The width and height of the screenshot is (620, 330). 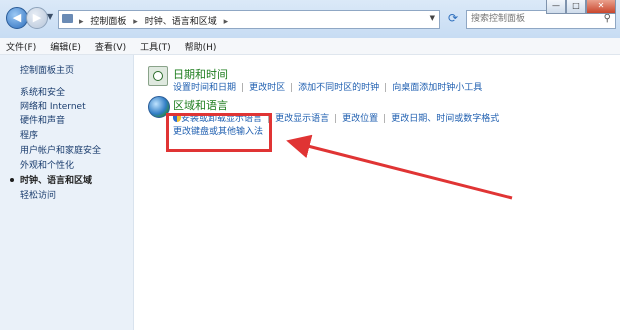 I want to click on title-address-bar: ◀ ▶ ▼ ▸ 控制面板 ▸ 时钟、语言和区域 ▸ ▼ ⟳ ⚲ — □ ✕, so click(x=310, y=19).